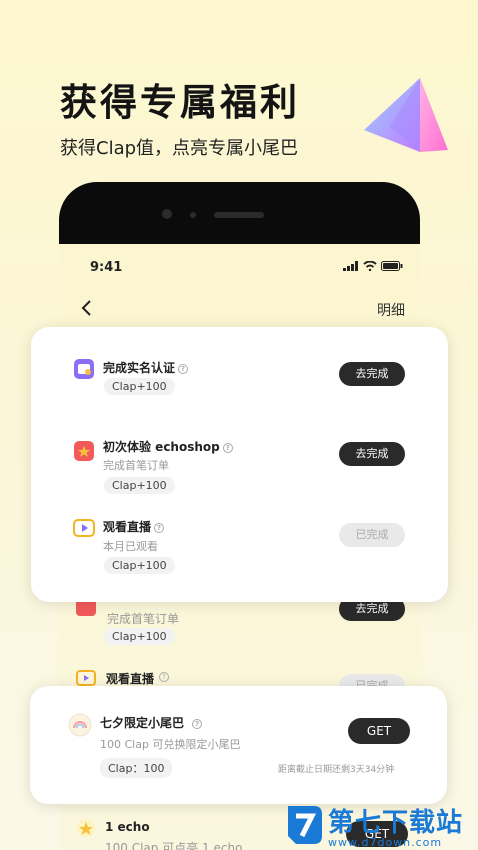 The image size is (478, 850). What do you see at coordinates (168, 446) in the screenshot?
I see `task2-title: 初次体验 echoshop?` at bounding box center [168, 446].